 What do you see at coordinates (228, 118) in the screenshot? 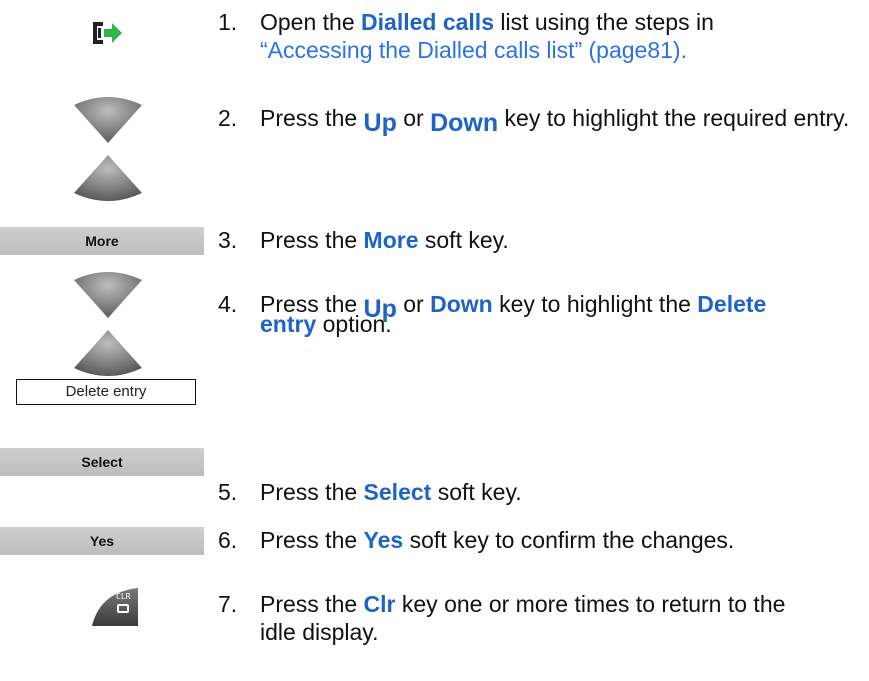
I see `step-2-number: 2.` at bounding box center [228, 118].